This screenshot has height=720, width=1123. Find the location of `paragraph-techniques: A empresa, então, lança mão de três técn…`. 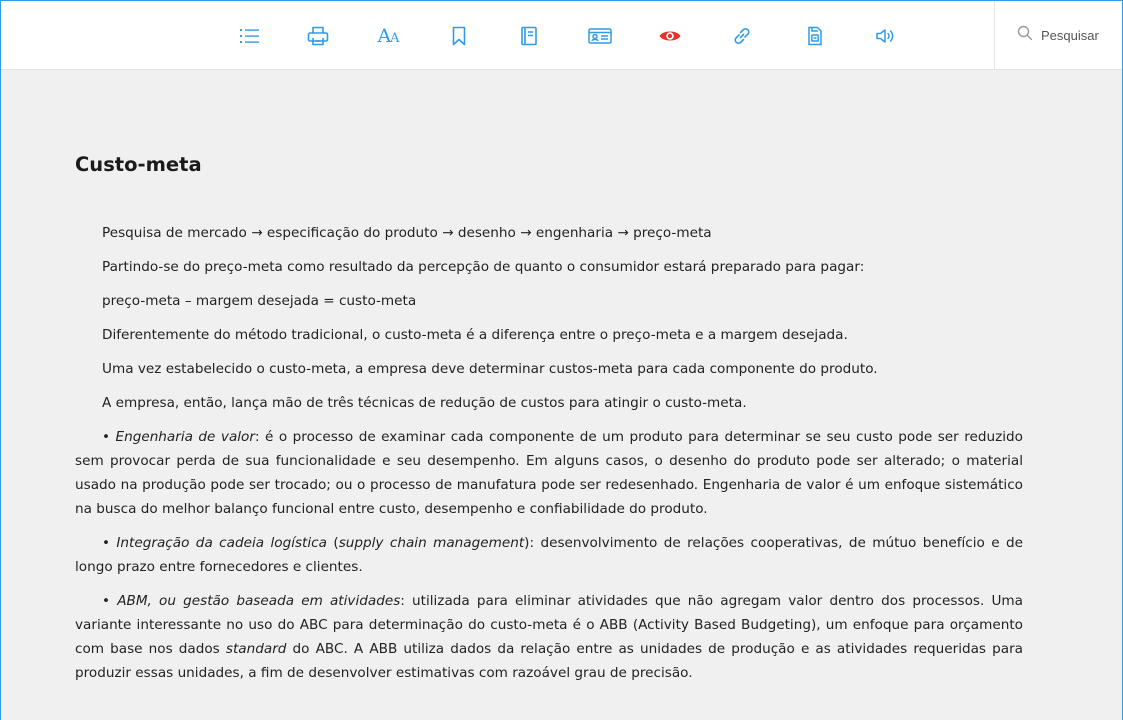

paragraph-techniques: A empresa, então, lança mão de três técn… is located at coordinates (424, 403).